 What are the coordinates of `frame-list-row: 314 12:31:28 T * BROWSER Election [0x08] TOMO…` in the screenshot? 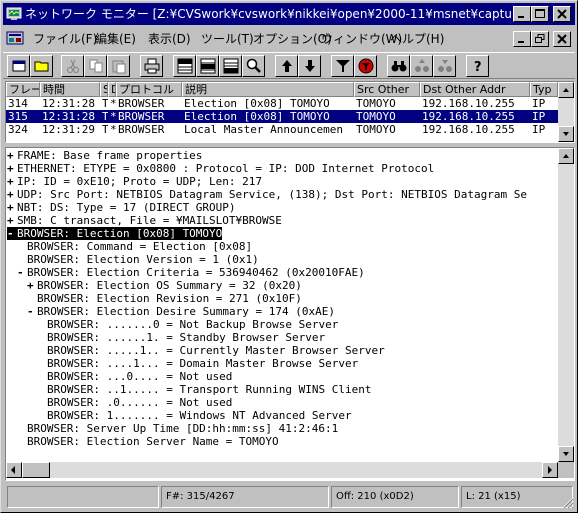 It's located at (282, 103).